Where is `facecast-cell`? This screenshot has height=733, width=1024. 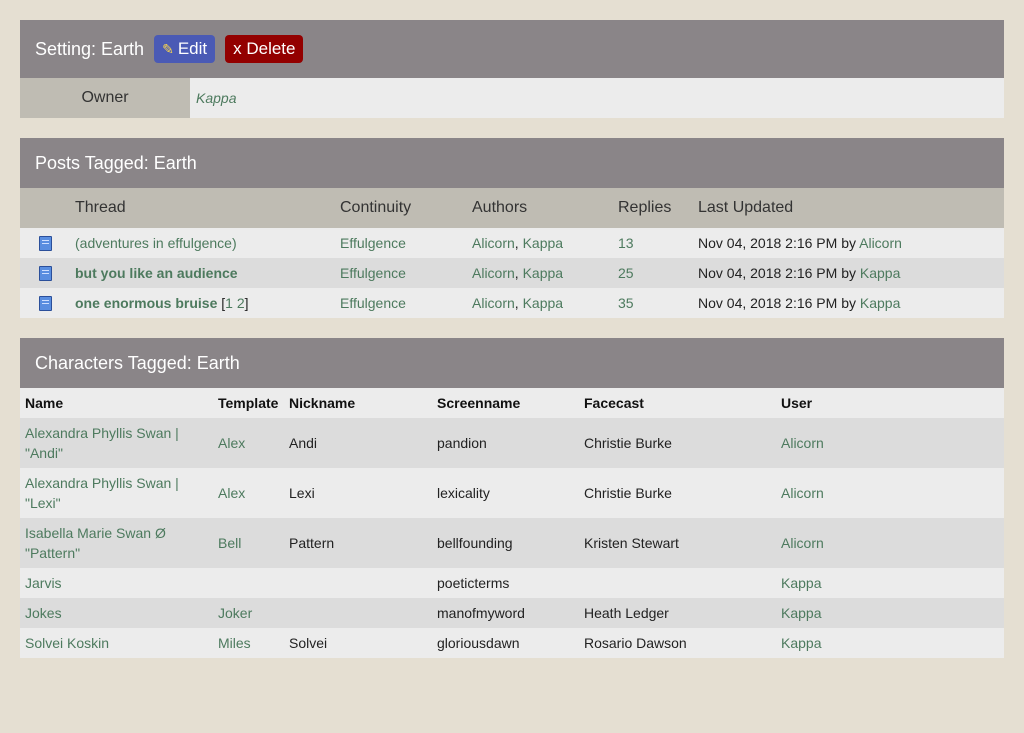 facecast-cell is located at coordinates (677, 583).